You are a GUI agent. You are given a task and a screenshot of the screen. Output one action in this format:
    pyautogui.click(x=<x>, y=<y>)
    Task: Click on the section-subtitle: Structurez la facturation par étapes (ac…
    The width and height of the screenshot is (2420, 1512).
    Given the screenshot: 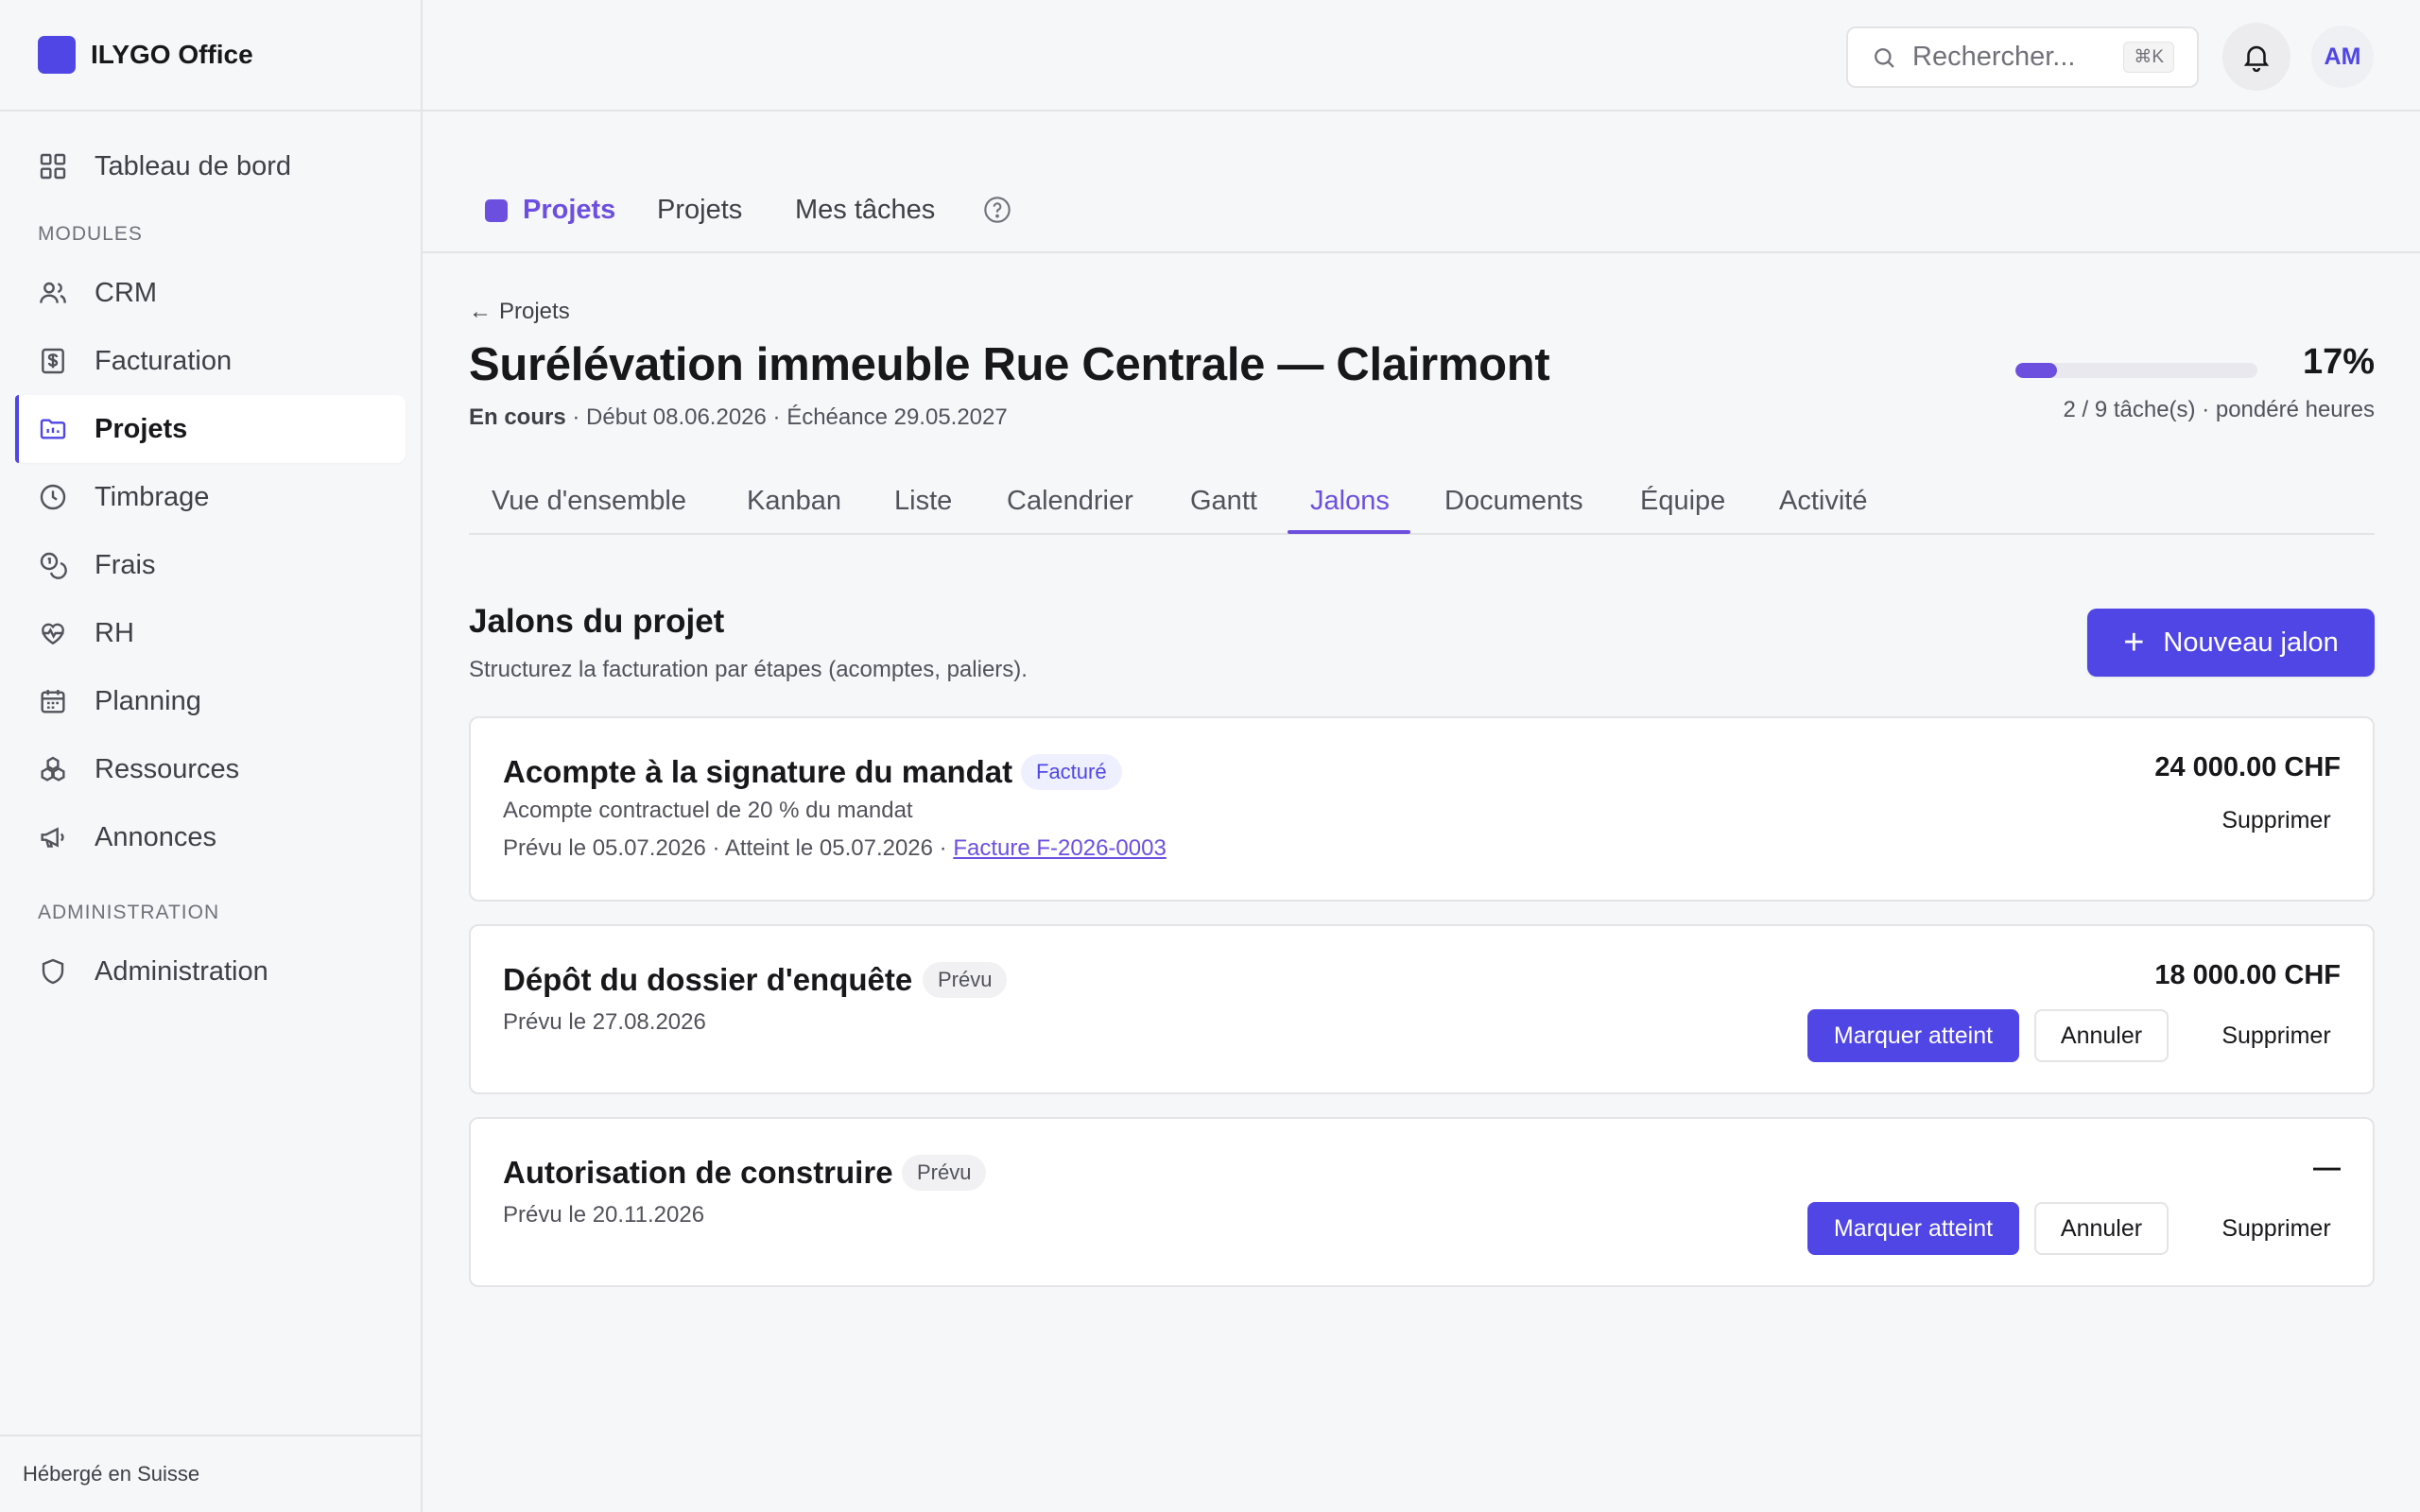 What is the action you would take?
    pyautogui.click(x=749, y=669)
    